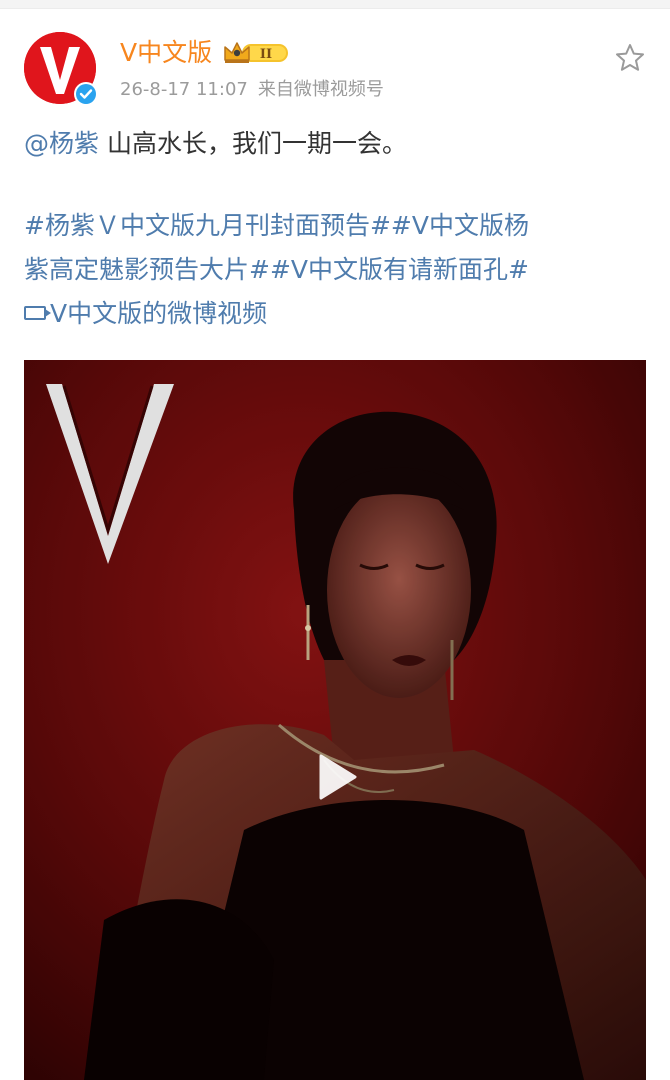 The width and height of the screenshot is (670, 1080). What do you see at coordinates (159, 313) in the screenshot?
I see `video-link-label: V中文版的微博视频` at bounding box center [159, 313].